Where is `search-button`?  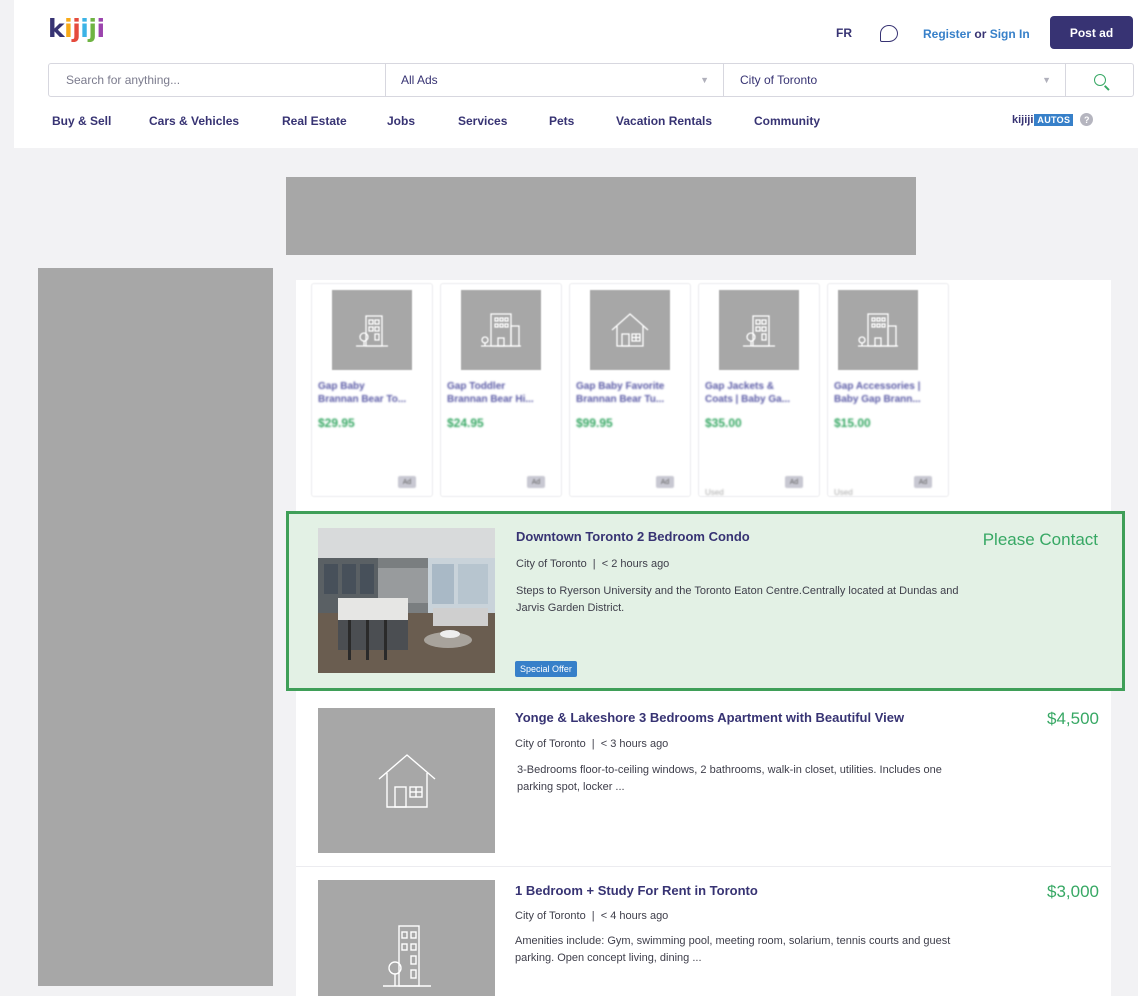 search-button is located at coordinates (1099, 80).